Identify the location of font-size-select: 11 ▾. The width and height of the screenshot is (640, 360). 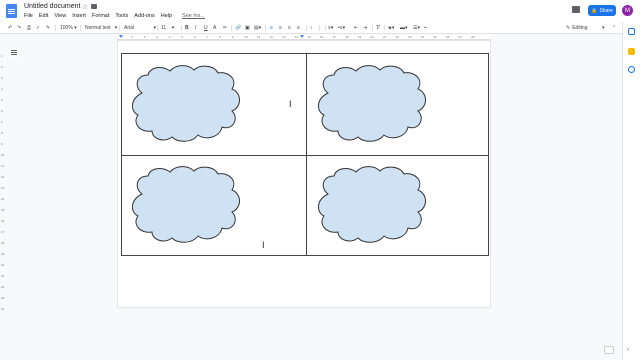
(167, 28).